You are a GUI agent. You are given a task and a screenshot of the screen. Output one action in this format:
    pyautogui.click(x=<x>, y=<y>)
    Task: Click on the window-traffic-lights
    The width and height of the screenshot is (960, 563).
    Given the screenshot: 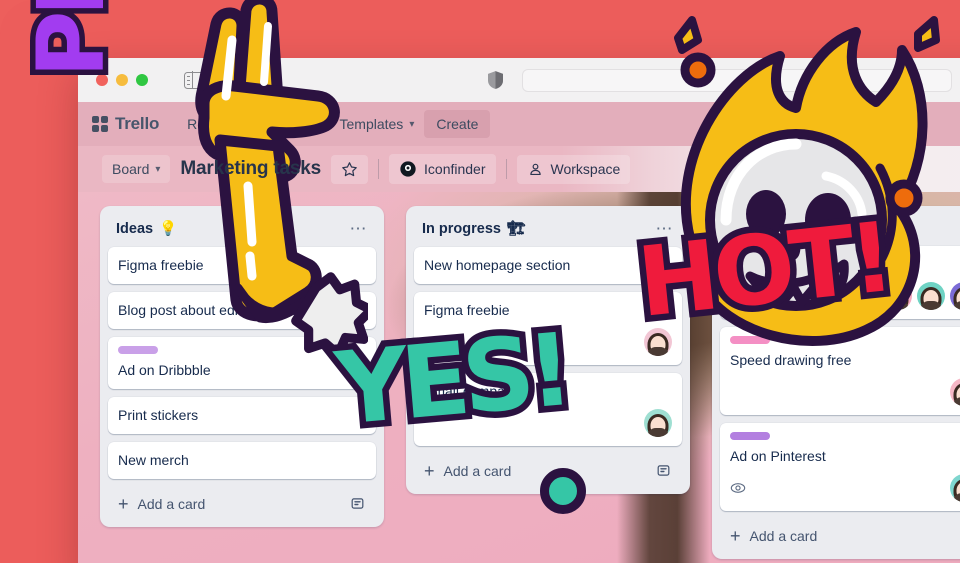 What is the action you would take?
    pyautogui.click(x=122, y=80)
    